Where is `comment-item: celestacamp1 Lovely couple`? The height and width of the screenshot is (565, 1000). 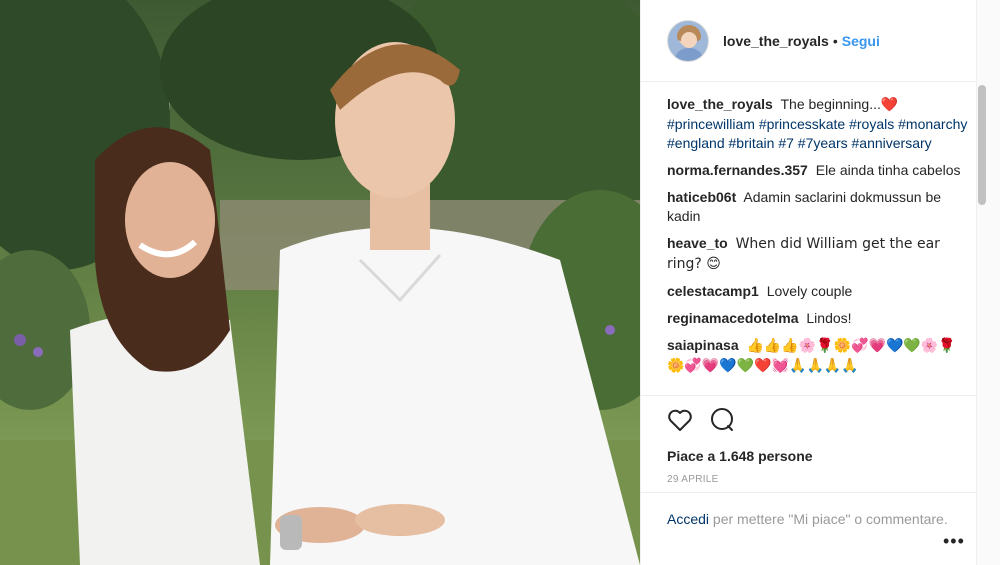
comment-item: celestacamp1 Lovely couple is located at coordinates (819, 291).